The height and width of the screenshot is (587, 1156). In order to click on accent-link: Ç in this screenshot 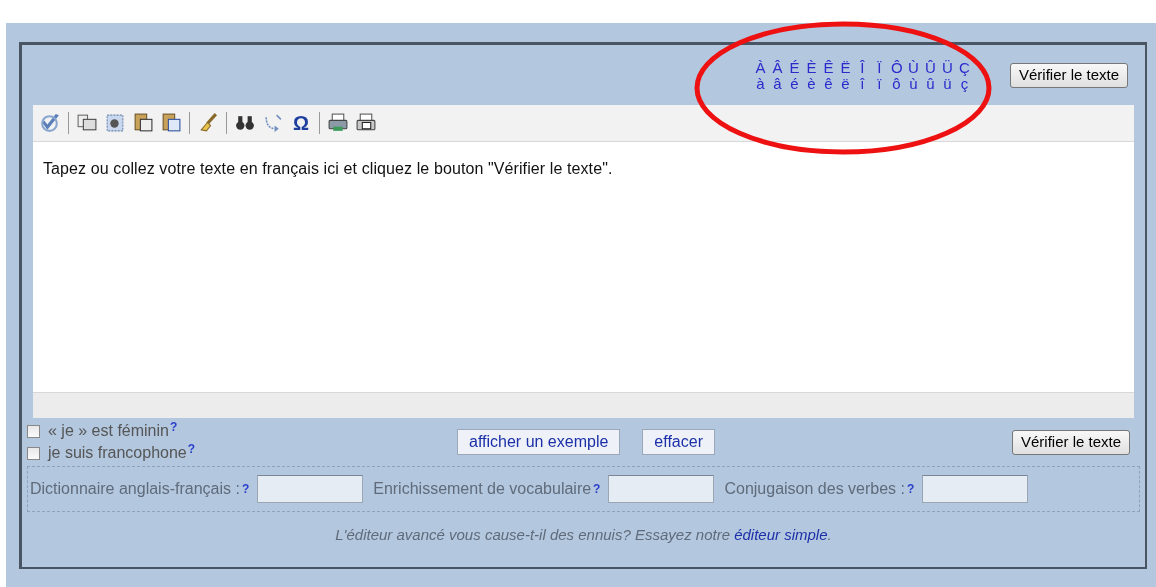, I will do `click(964, 68)`.